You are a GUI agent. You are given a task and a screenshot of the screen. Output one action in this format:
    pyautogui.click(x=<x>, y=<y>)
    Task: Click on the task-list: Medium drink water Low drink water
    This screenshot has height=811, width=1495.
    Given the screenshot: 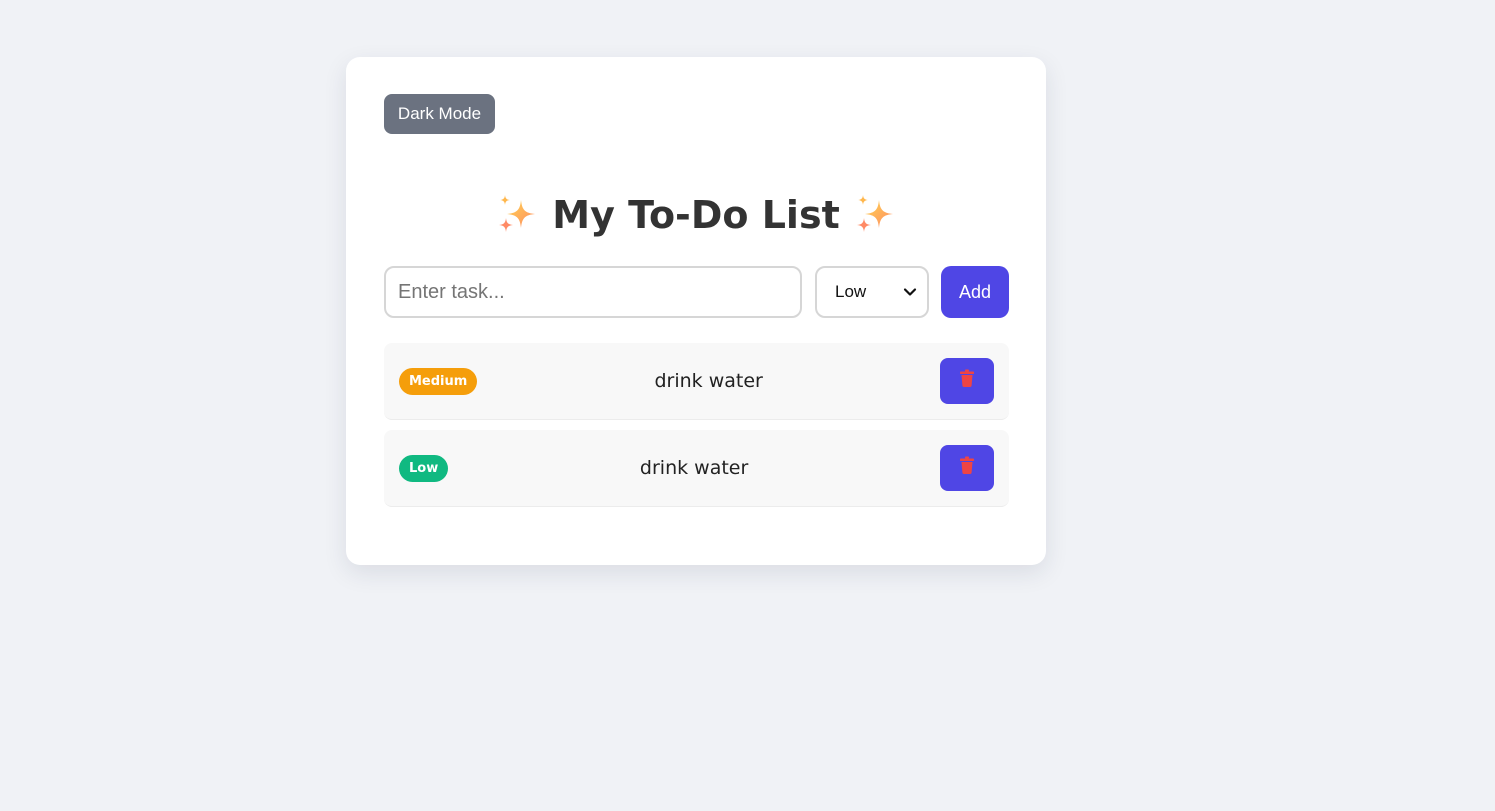 What is the action you would take?
    pyautogui.click(x=696, y=430)
    